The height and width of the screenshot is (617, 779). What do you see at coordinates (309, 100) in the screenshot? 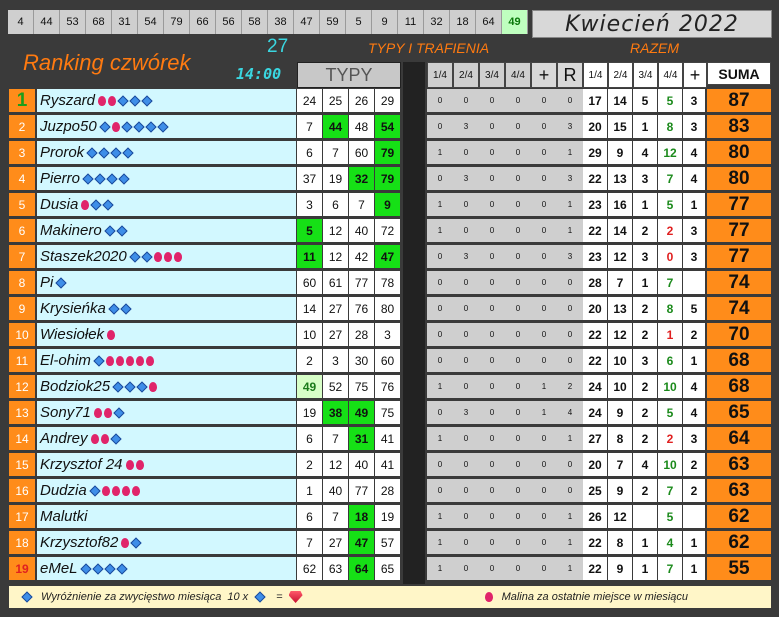
I see `typ-cell: 24` at bounding box center [309, 100].